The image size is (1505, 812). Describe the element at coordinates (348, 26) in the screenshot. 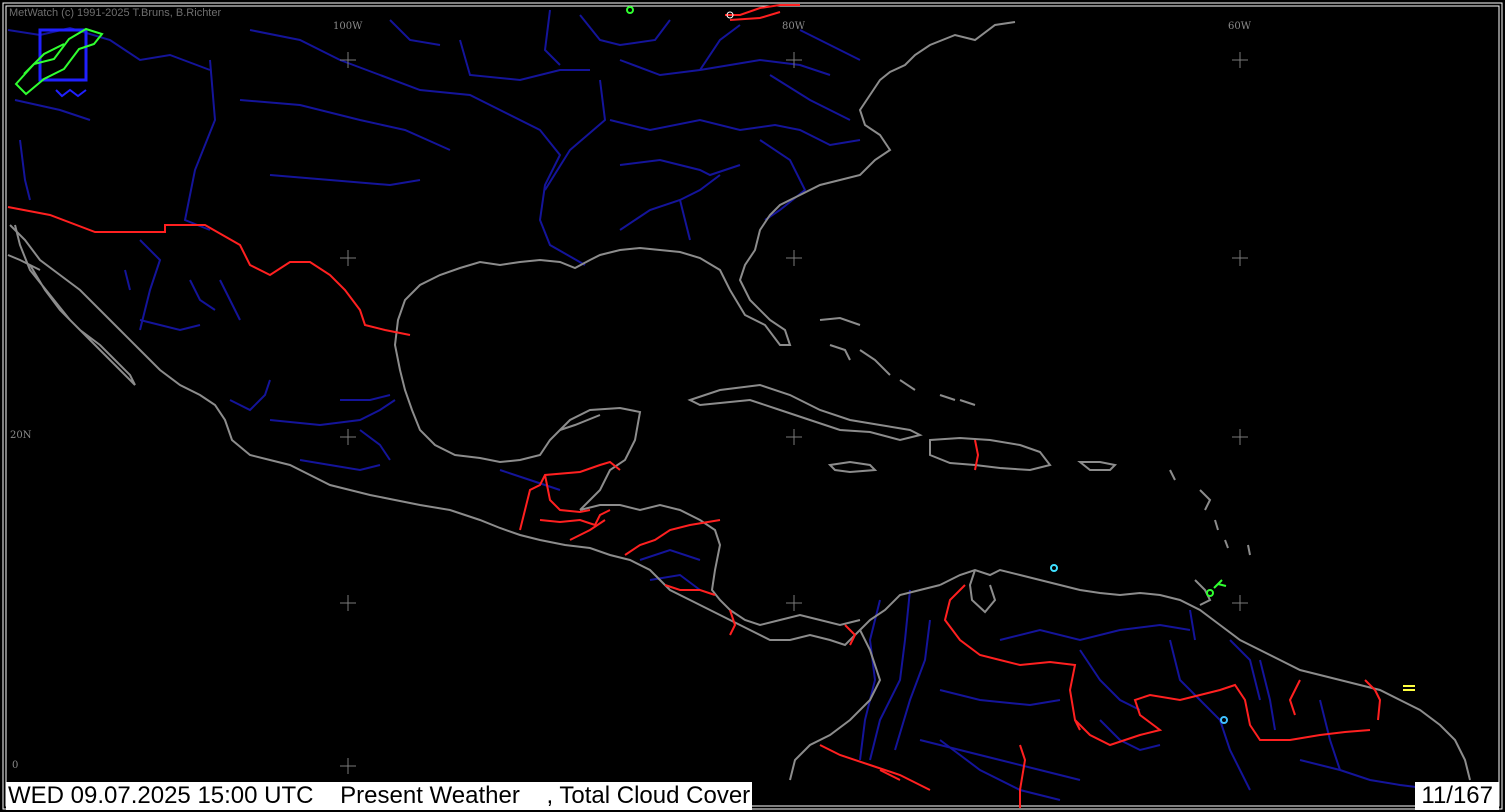

I see `lon-label-100w: 100W` at that location.